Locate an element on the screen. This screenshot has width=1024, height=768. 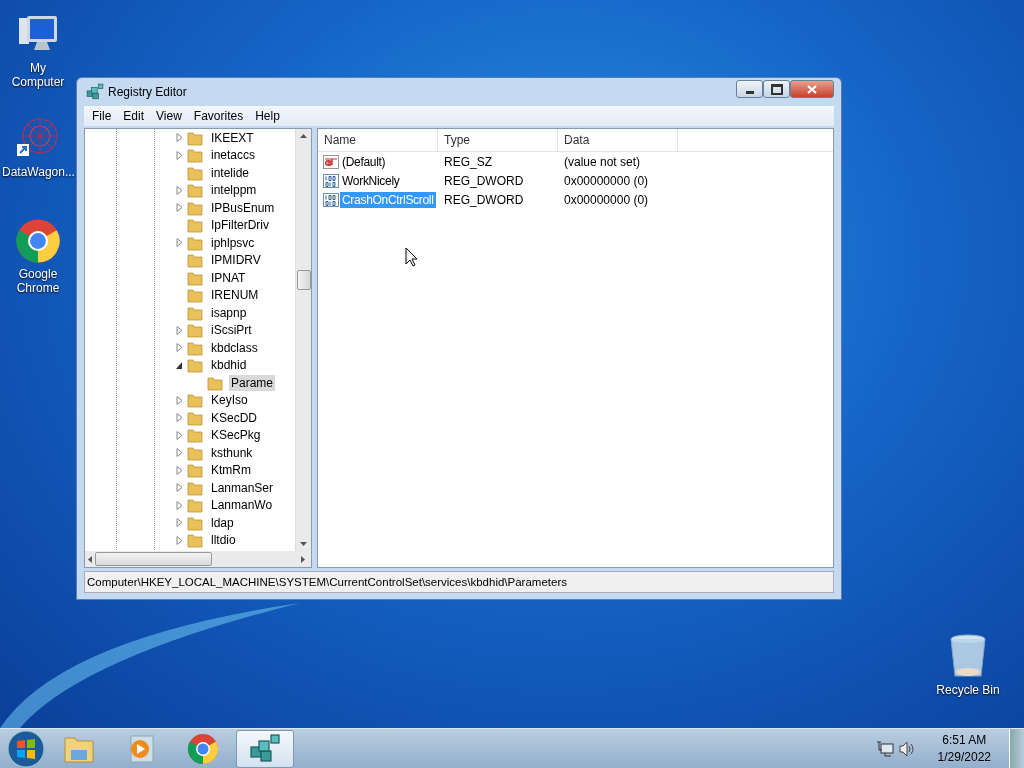
scroll-right-arrow-icon is located at coordinates (303, 559).